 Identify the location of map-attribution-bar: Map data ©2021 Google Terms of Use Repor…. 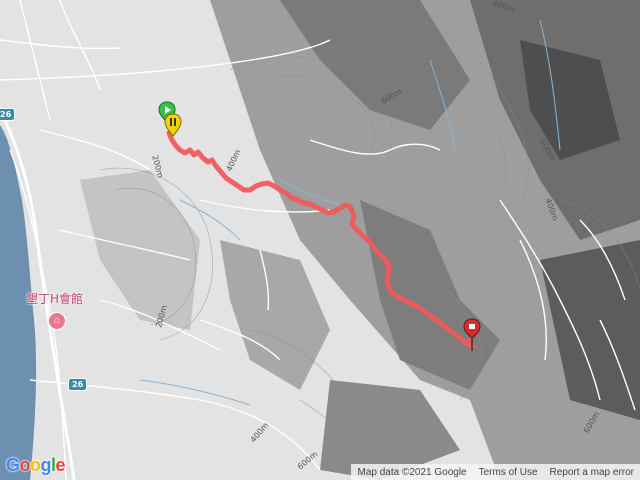
(495, 472).